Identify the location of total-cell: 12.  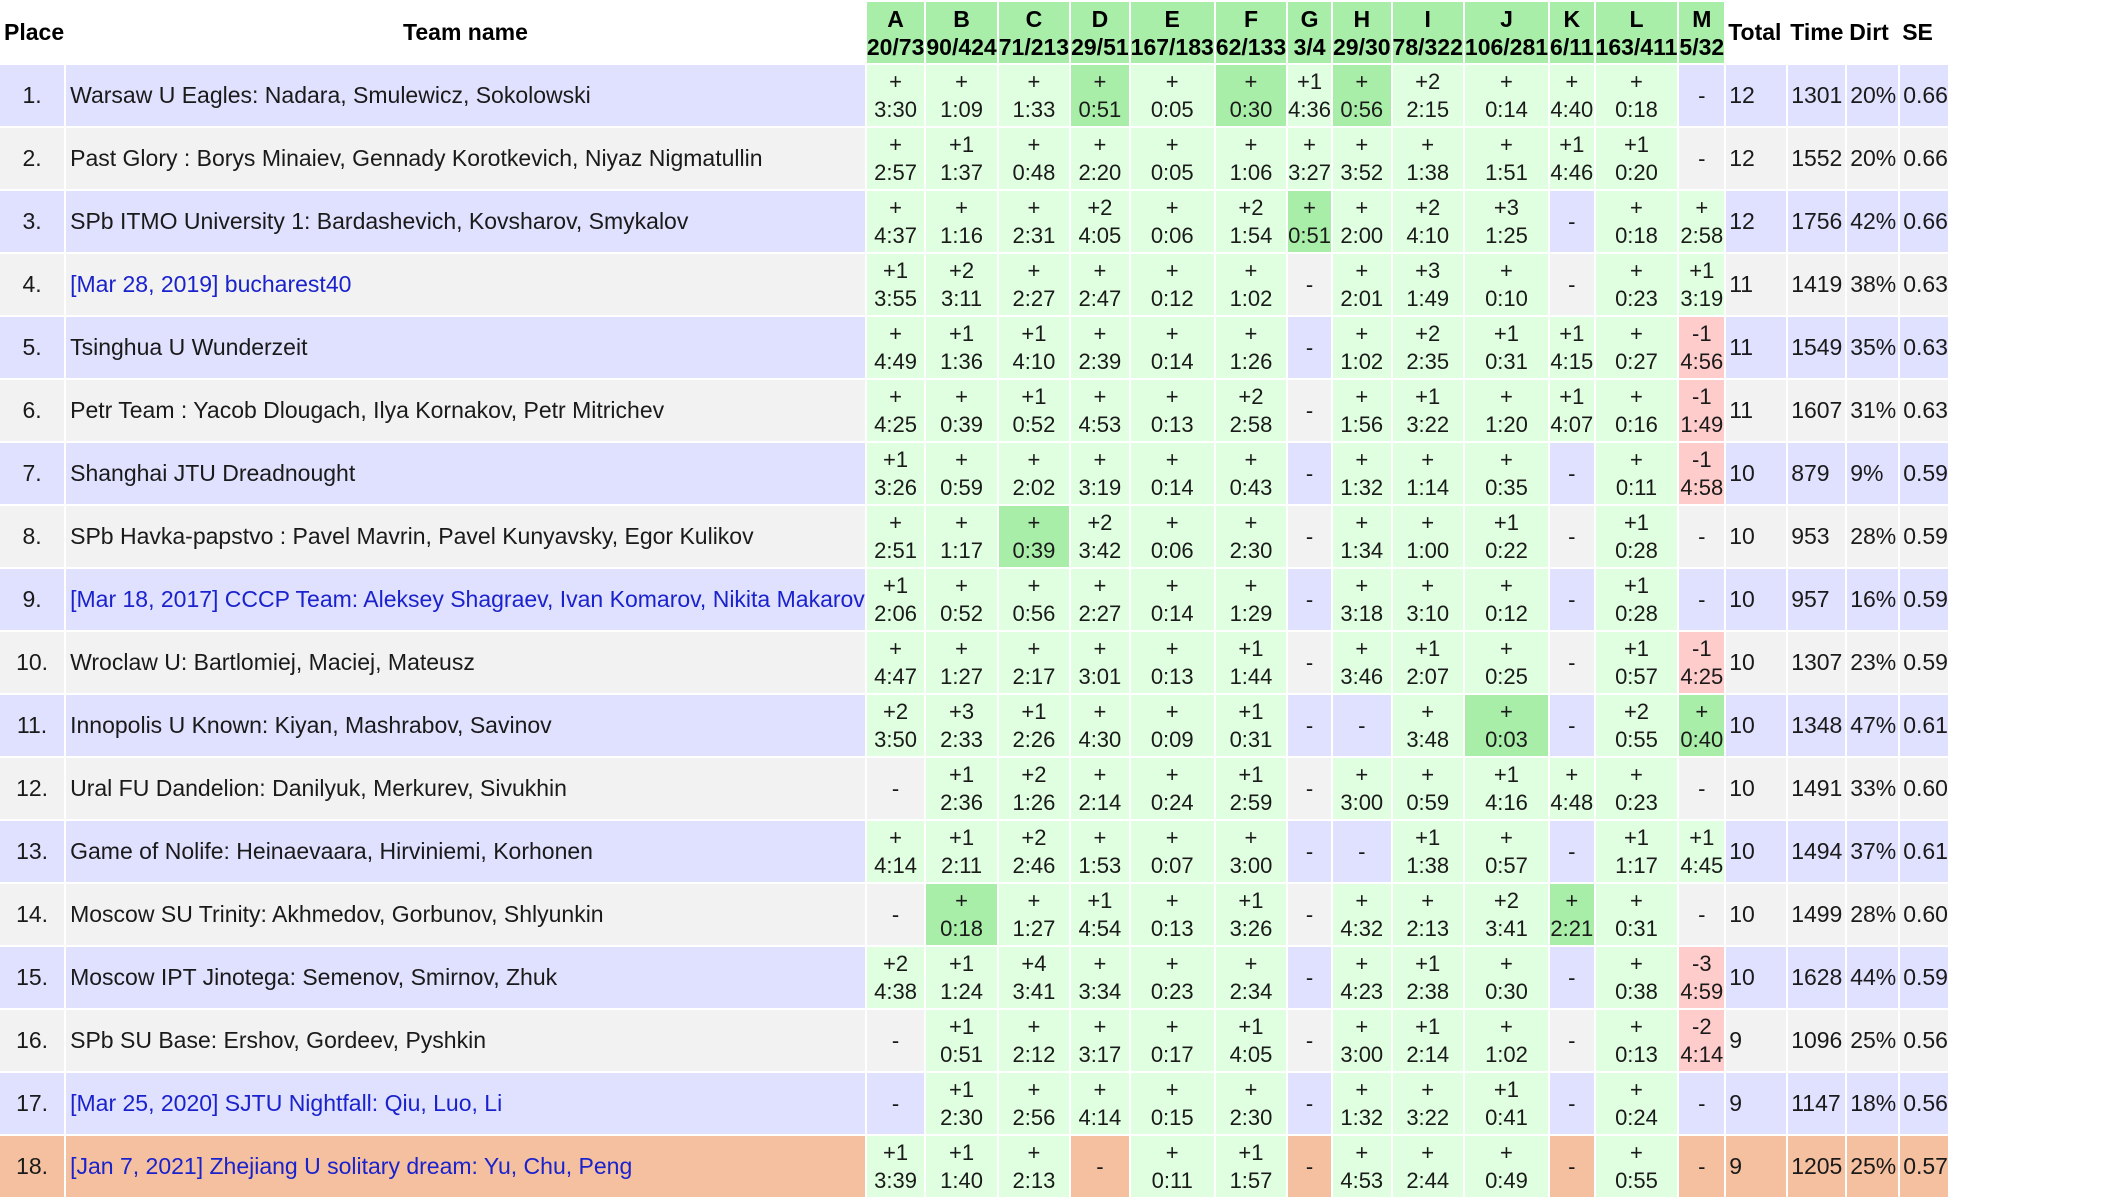
(1756, 221).